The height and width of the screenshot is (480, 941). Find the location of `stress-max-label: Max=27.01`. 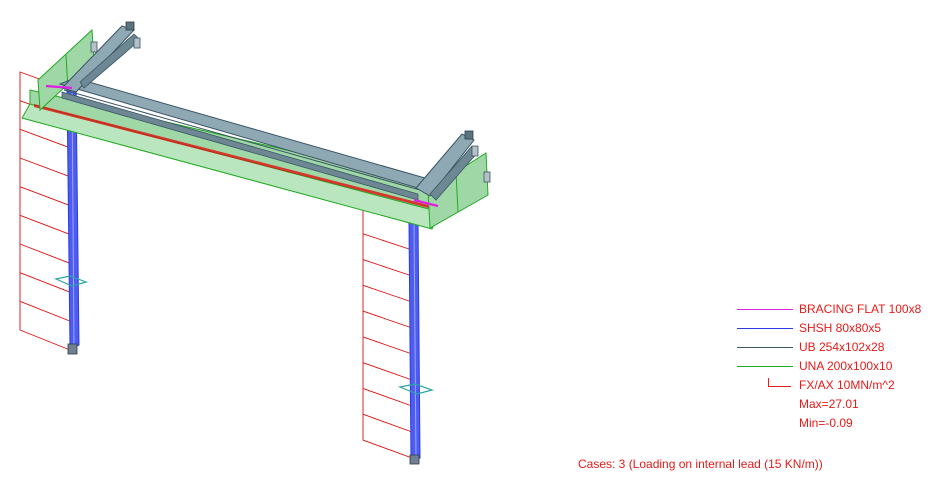

stress-max-label: Max=27.01 is located at coordinates (829, 404).